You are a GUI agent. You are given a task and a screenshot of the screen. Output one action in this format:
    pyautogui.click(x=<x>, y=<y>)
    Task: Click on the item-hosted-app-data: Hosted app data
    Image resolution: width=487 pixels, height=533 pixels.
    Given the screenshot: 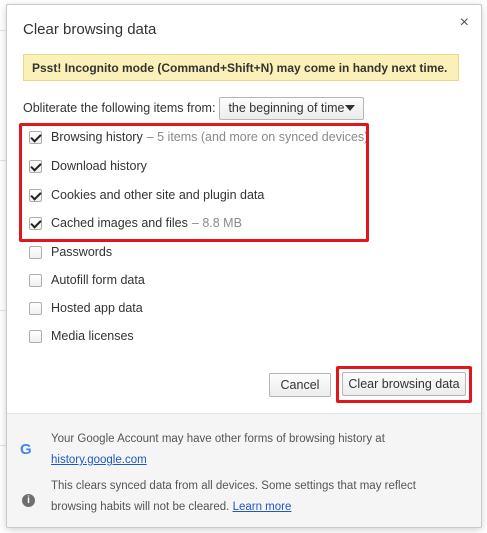 What is the action you would take?
    pyautogui.click(x=86, y=308)
    